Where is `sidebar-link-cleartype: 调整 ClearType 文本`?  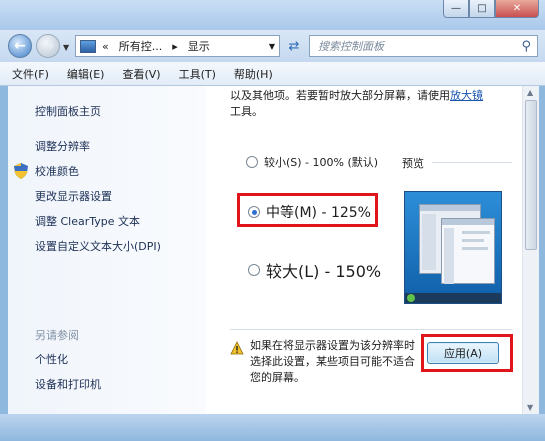
sidebar-link-cleartype: 调整 ClearType 文本 is located at coordinates (87, 221).